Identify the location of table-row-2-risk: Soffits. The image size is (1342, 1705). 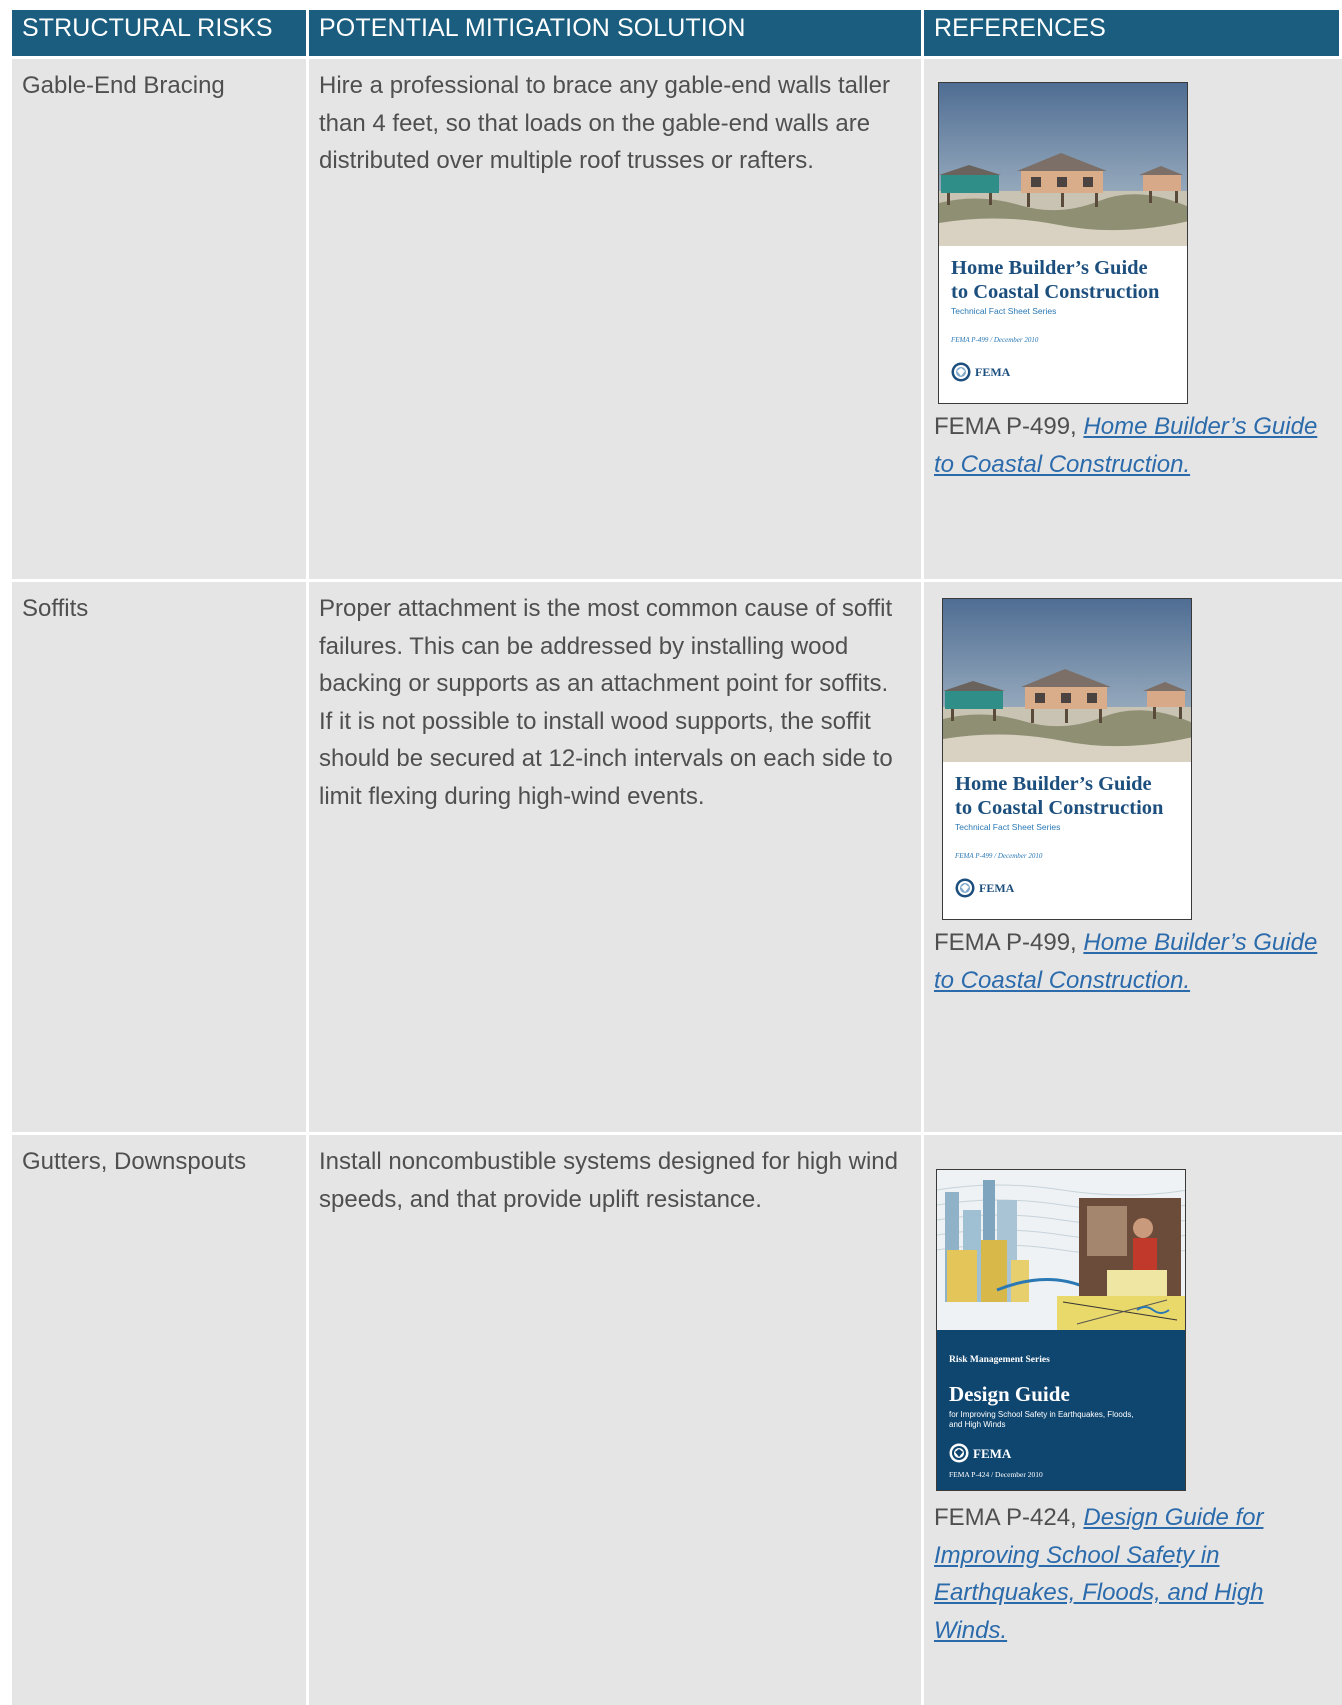
(160, 855).